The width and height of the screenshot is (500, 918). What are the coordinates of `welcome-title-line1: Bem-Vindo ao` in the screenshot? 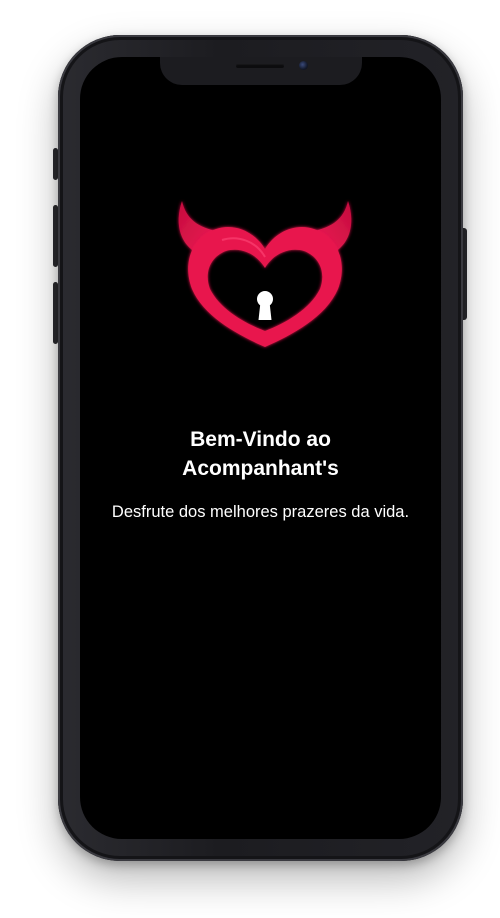 It's located at (260, 439).